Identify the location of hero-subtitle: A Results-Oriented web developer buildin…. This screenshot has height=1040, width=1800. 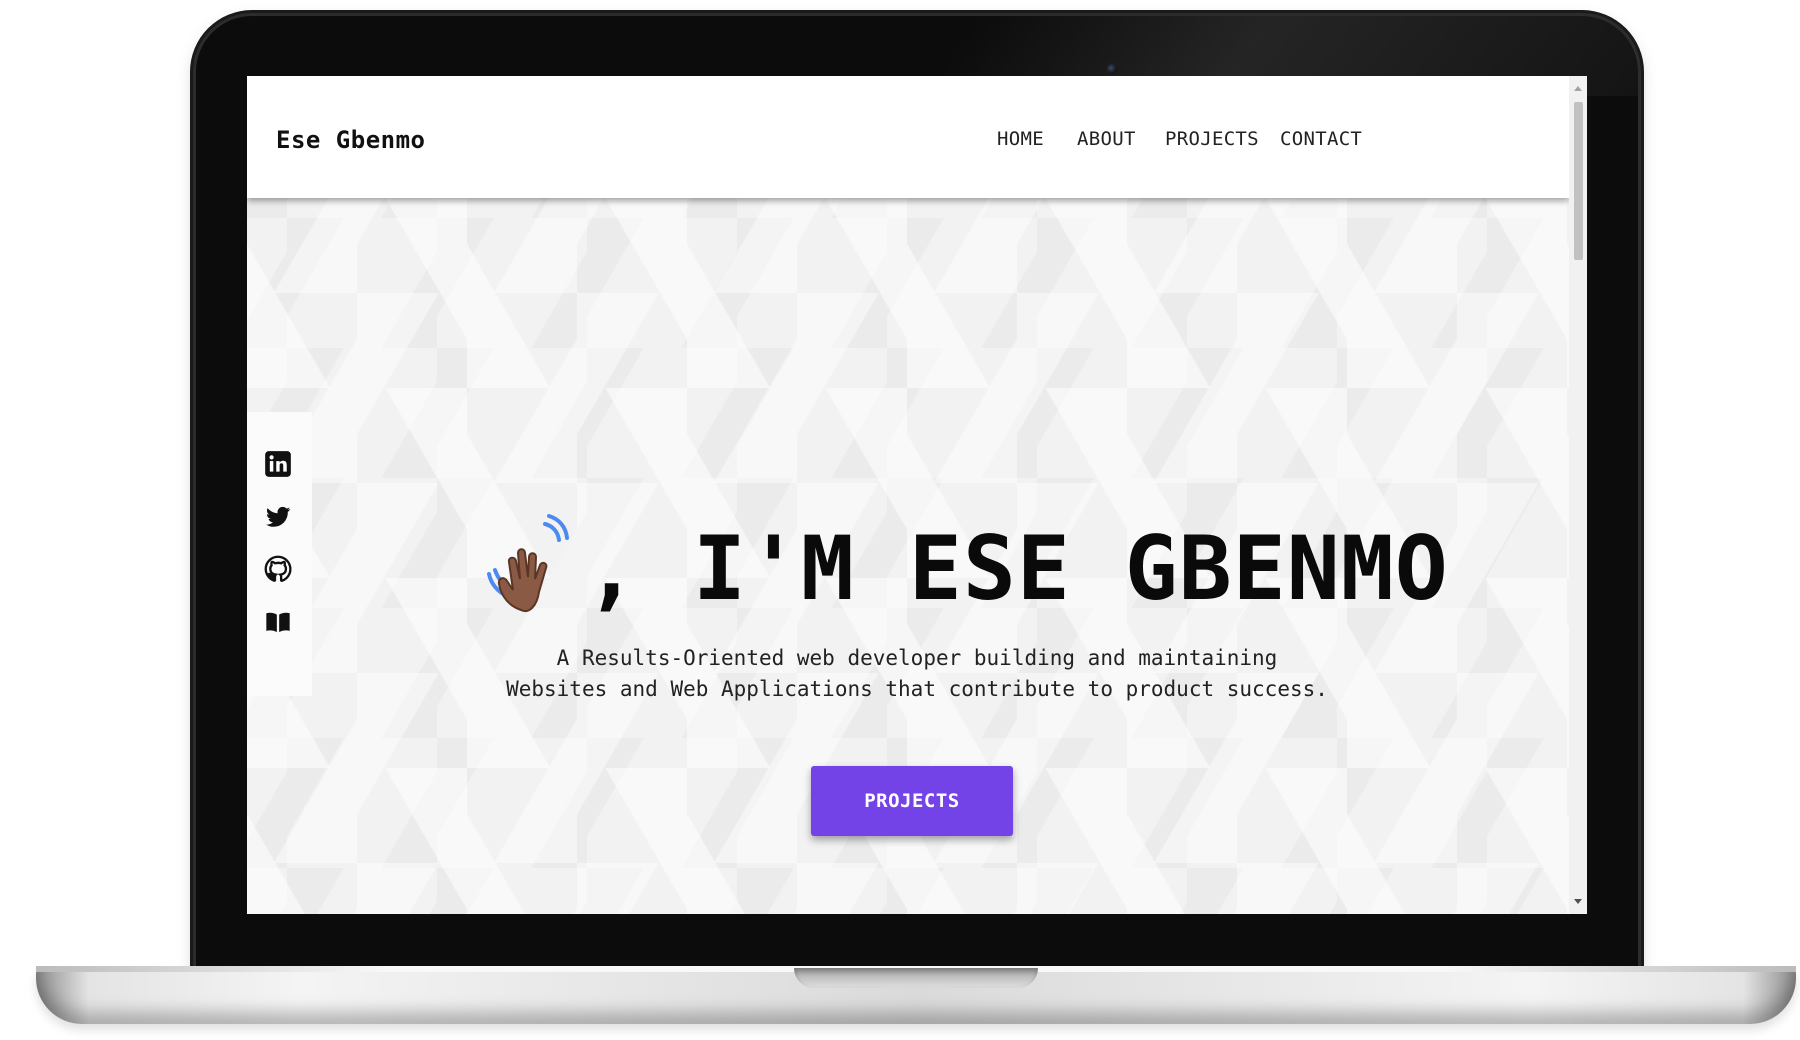
(917, 673).